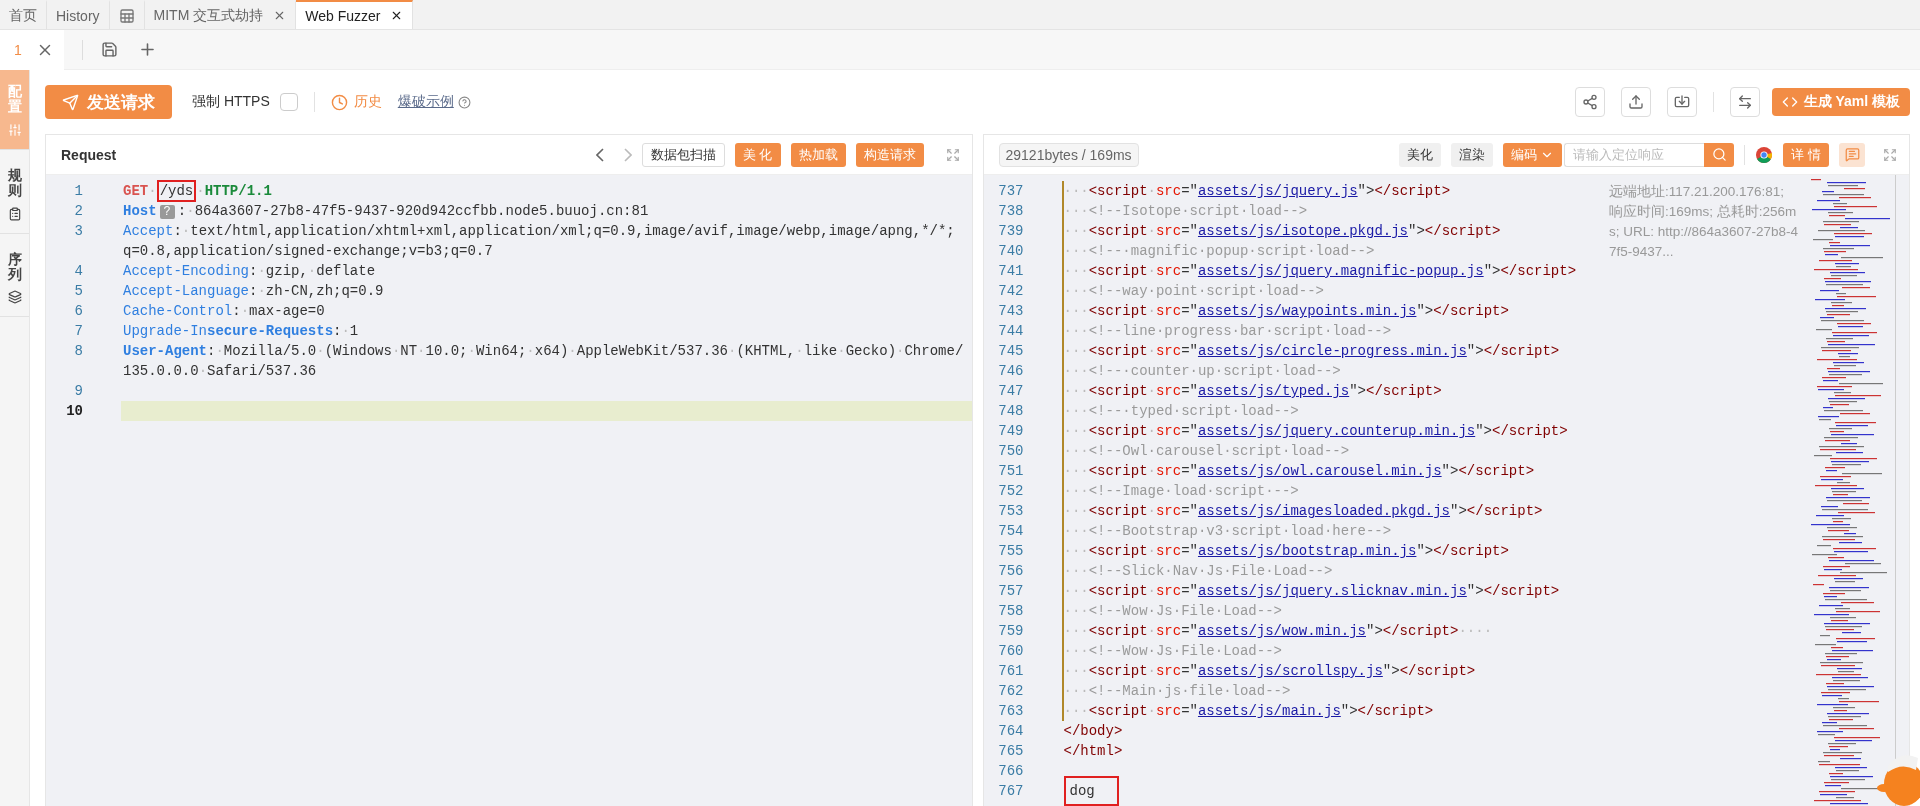 This screenshot has width=1920, height=806. Describe the element at coordinates (1634, 154) in the screenshot. I see `search-field: 请输入定位响应` at that location.